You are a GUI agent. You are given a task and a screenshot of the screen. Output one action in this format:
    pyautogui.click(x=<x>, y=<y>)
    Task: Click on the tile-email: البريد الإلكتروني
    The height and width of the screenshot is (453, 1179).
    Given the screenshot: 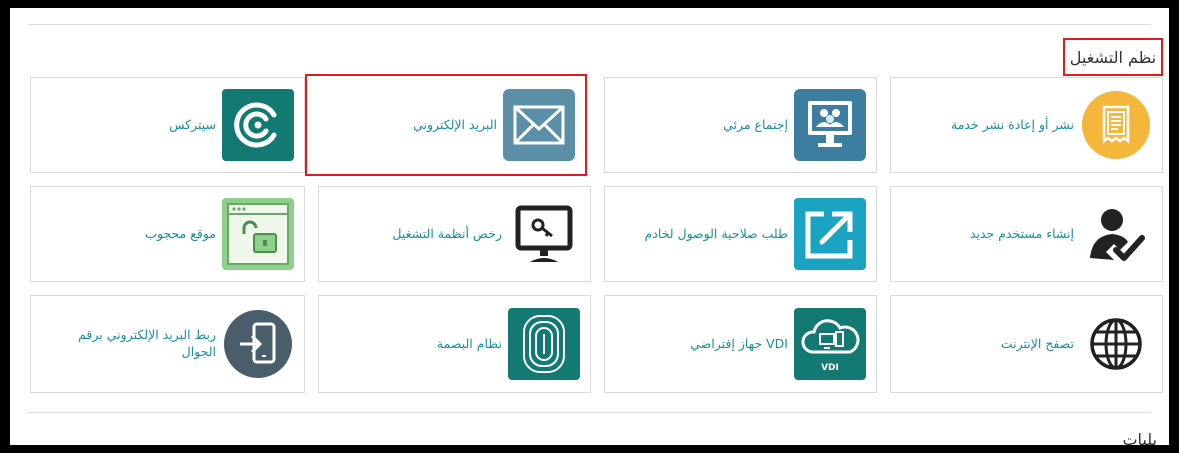 What is the action you would take?
    pyautogui.click(x=446, y=125)
    